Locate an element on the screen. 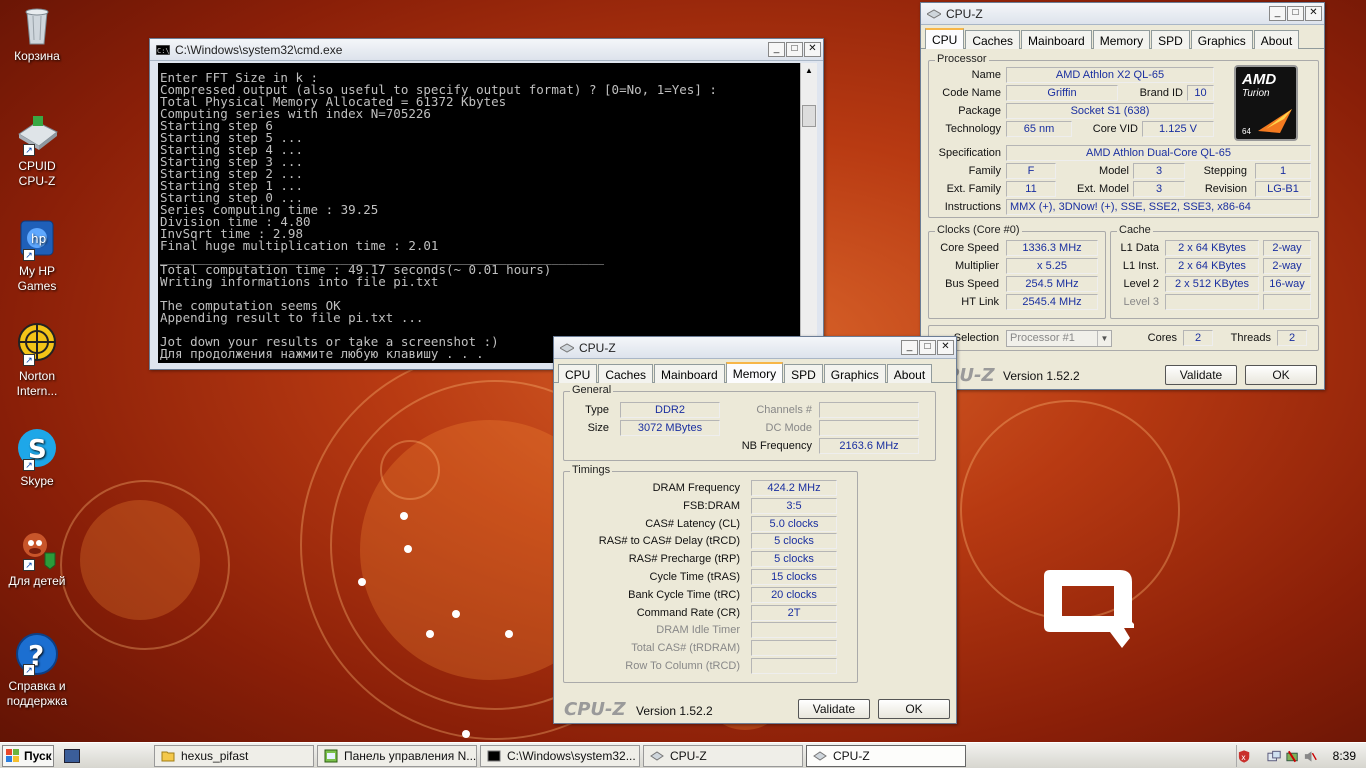 This screenshot has height=768, width=1366. timing-value: 15 clocks is located at coordinates (794, 577).